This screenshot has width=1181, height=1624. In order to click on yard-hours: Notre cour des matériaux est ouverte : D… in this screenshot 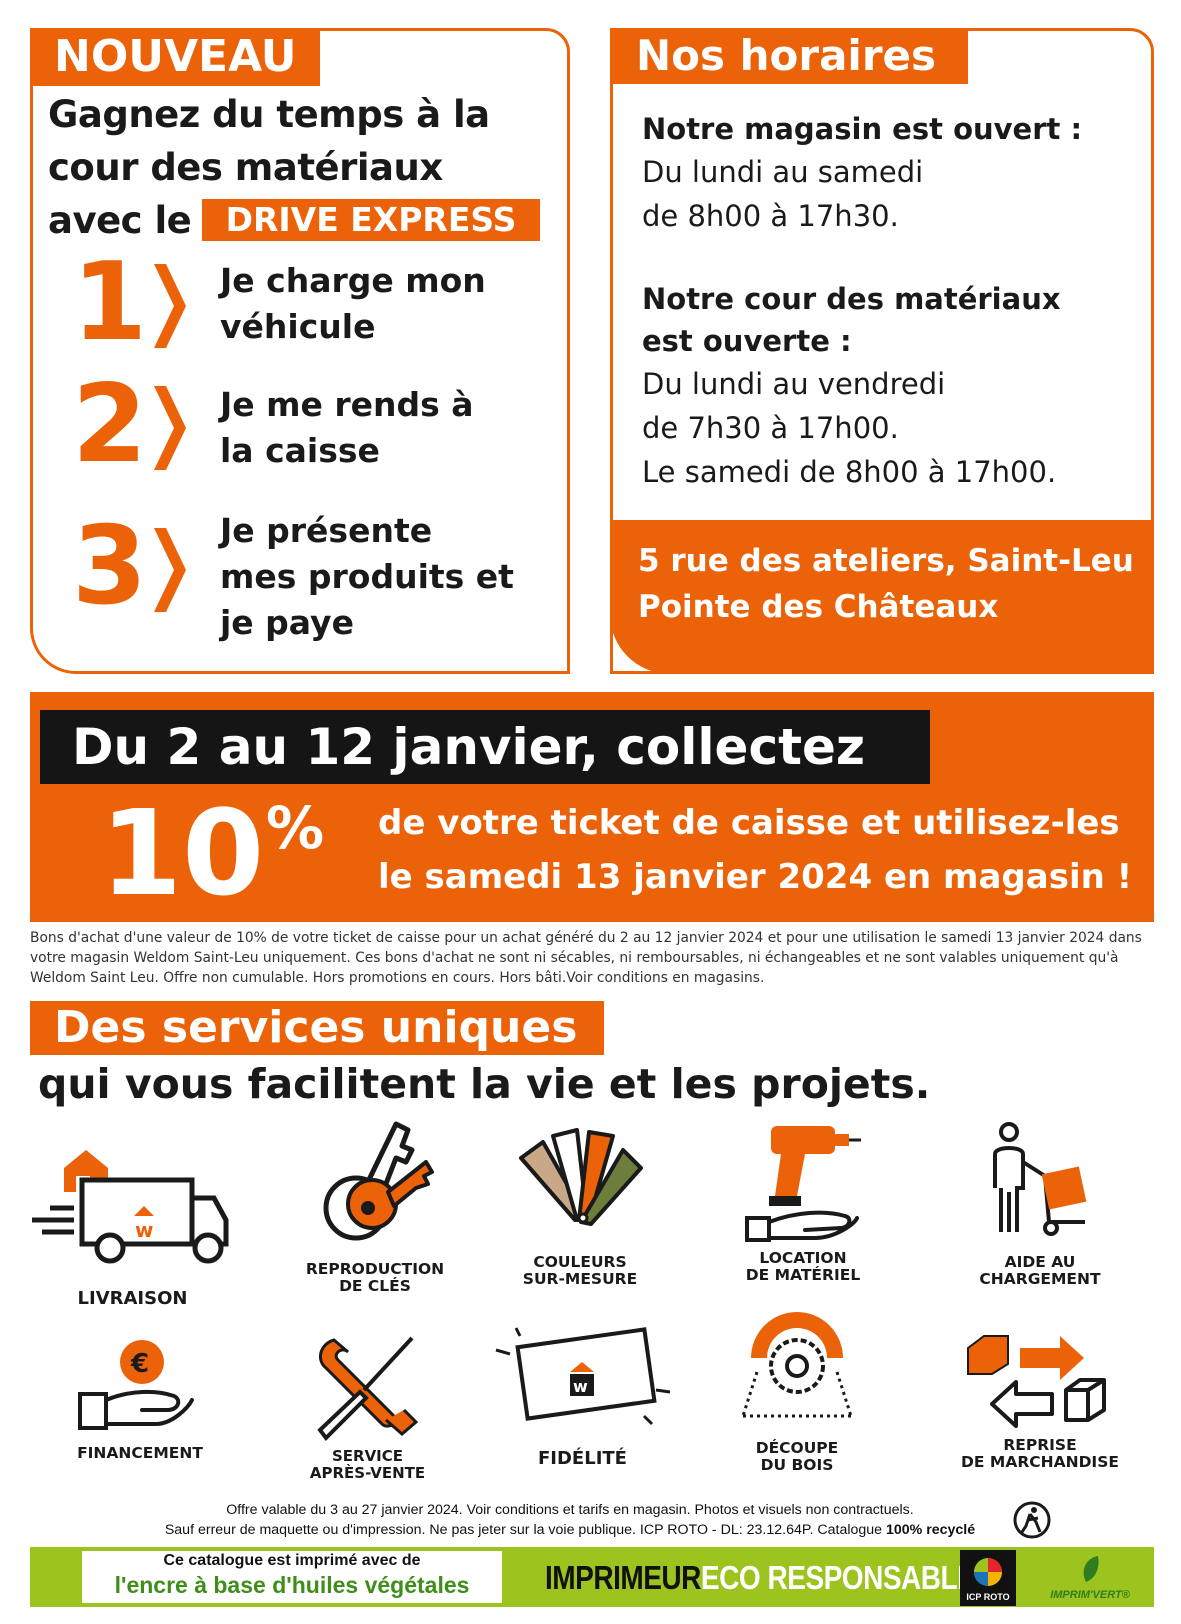, I will do `click(897, 386)`.